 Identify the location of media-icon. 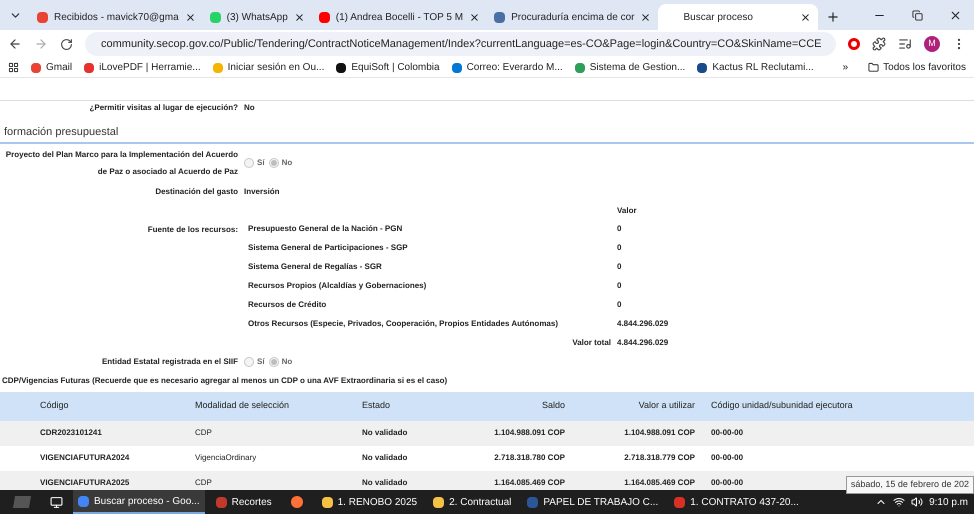
(905, 44).